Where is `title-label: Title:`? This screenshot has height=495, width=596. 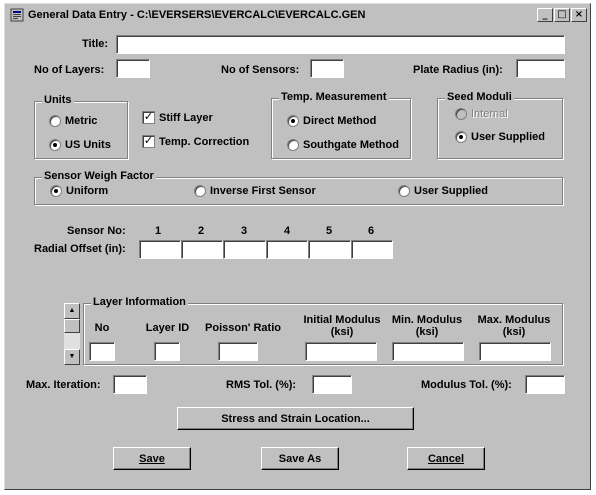
title-label: Title: is located at coordinates (95, 44).